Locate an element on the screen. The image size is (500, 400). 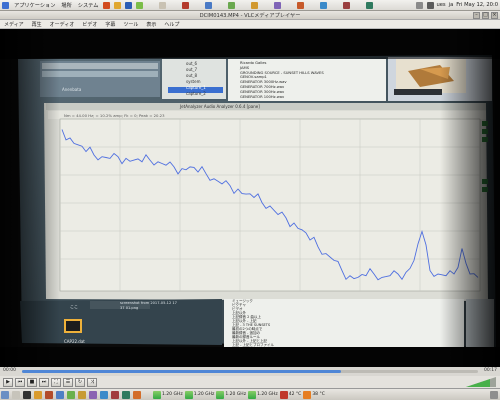
desktop-label-1: Anenbata is located at coordinates (72, 89).